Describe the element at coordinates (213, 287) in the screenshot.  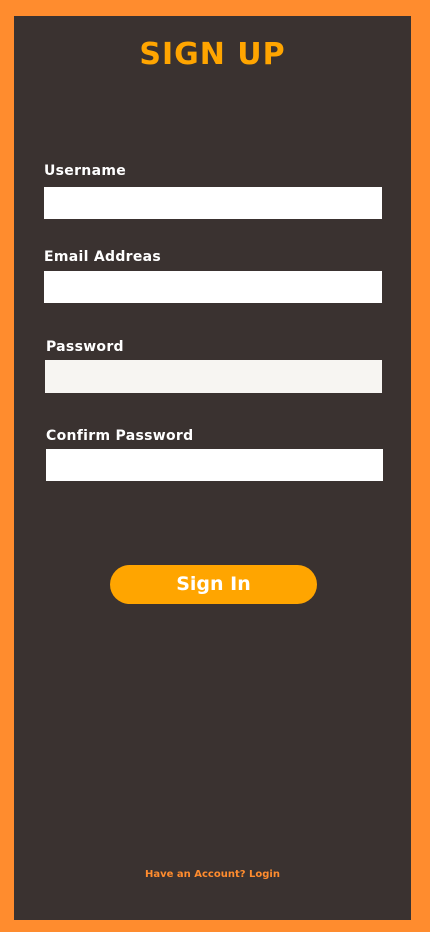
I see `email-input` at that location.